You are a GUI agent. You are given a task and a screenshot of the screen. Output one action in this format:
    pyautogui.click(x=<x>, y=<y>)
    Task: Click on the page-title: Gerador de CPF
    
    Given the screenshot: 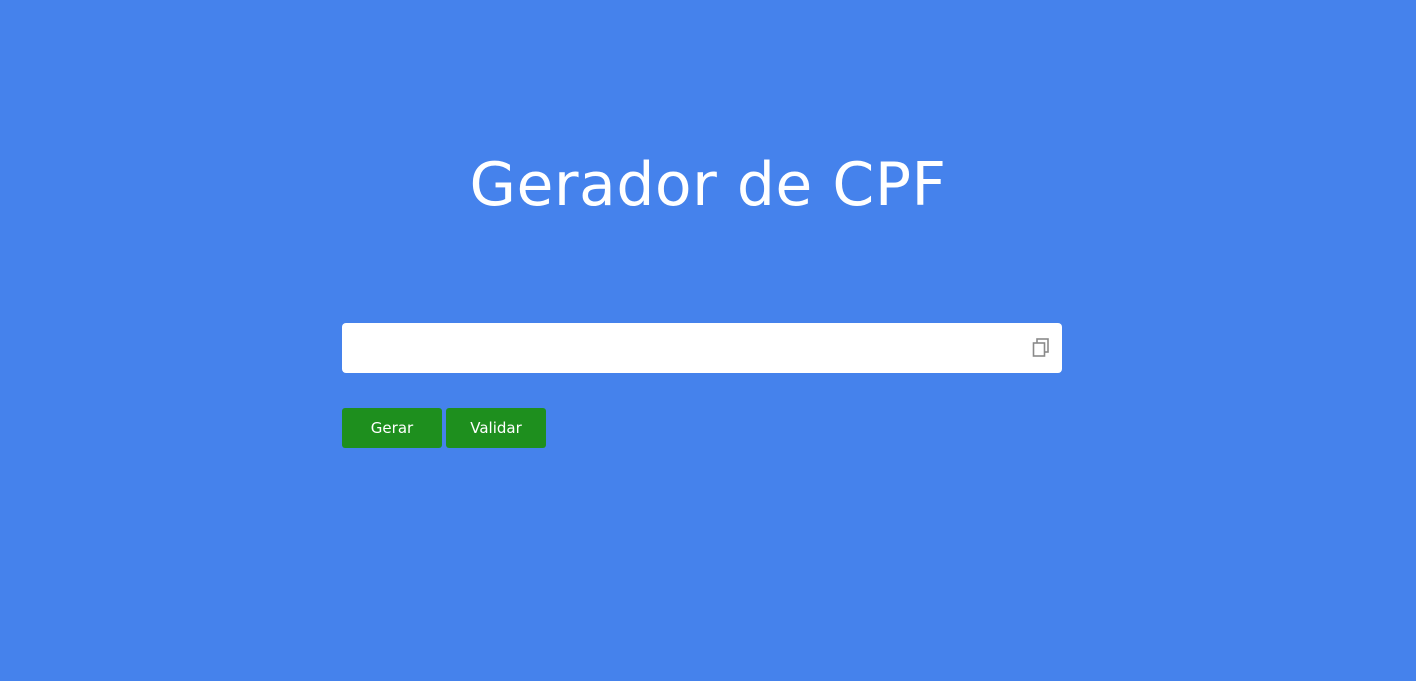 What is the action you would take?
    pyautogui.click(x=708, y=185)
    